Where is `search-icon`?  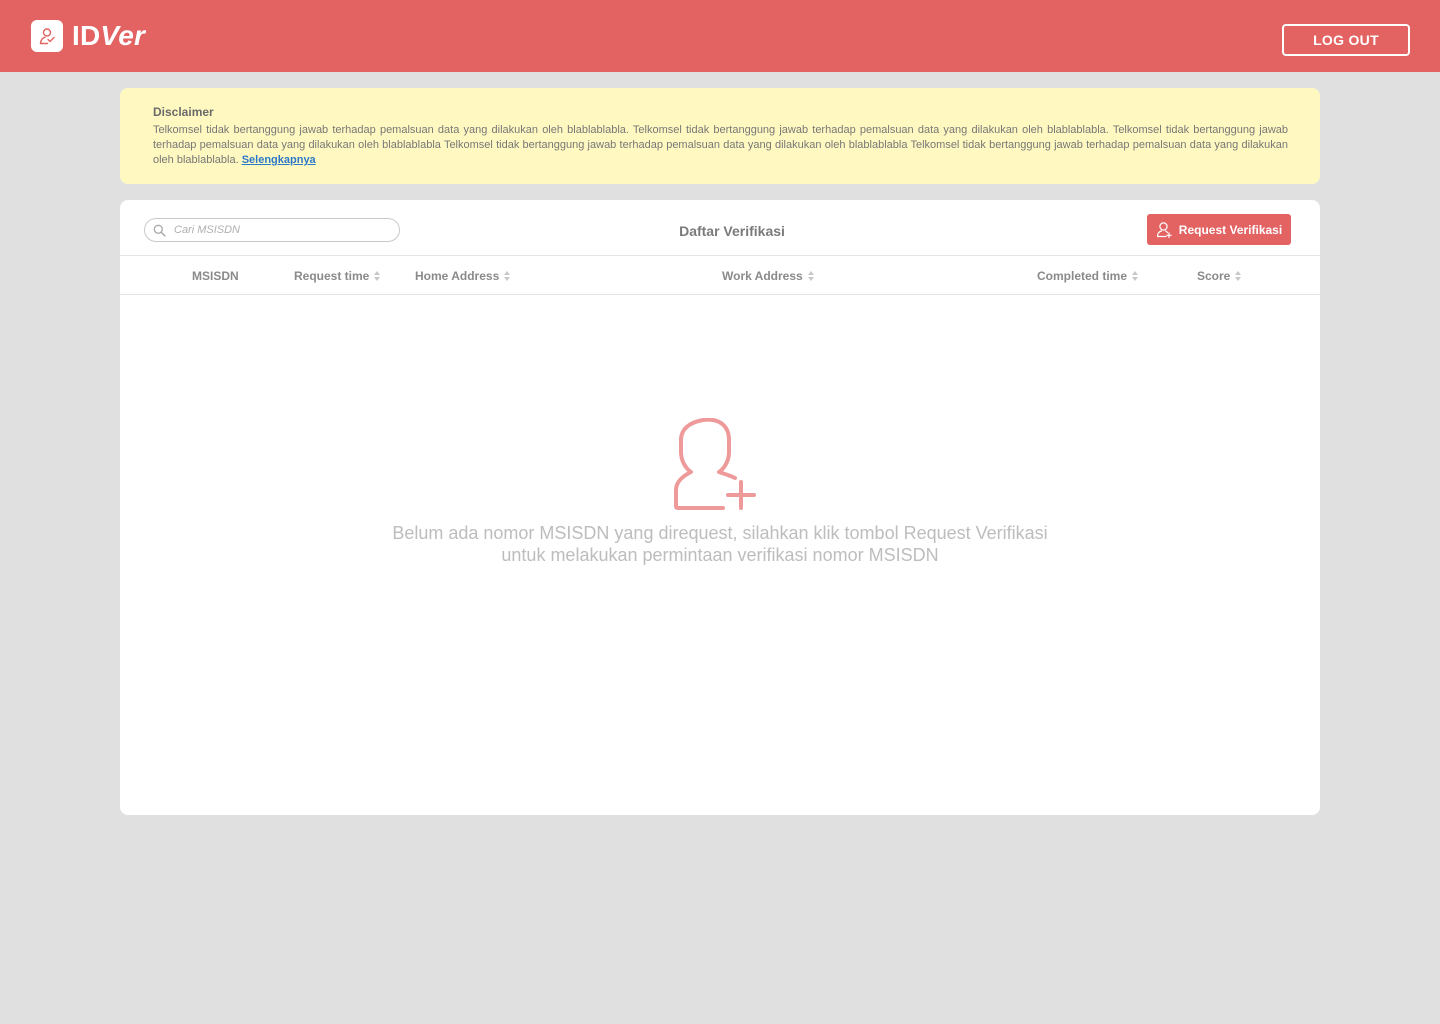
search-icon is located at coordinates (159, 230).